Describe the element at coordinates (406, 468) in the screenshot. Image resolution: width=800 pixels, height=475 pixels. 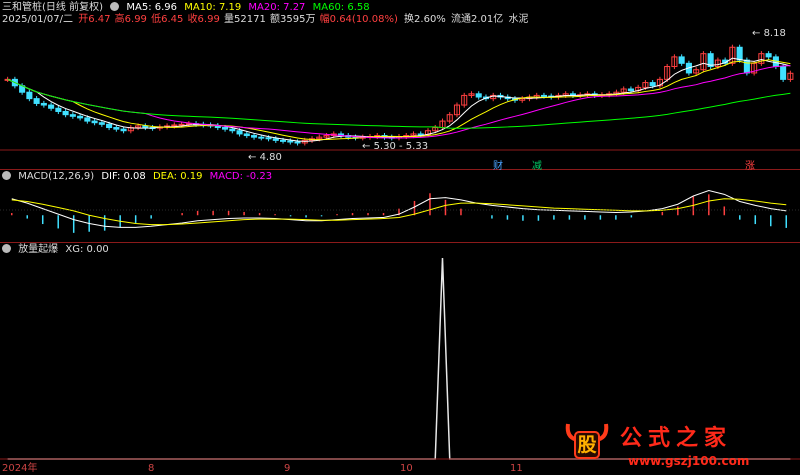
I see `x-axis-label-oct: 10` at that location.